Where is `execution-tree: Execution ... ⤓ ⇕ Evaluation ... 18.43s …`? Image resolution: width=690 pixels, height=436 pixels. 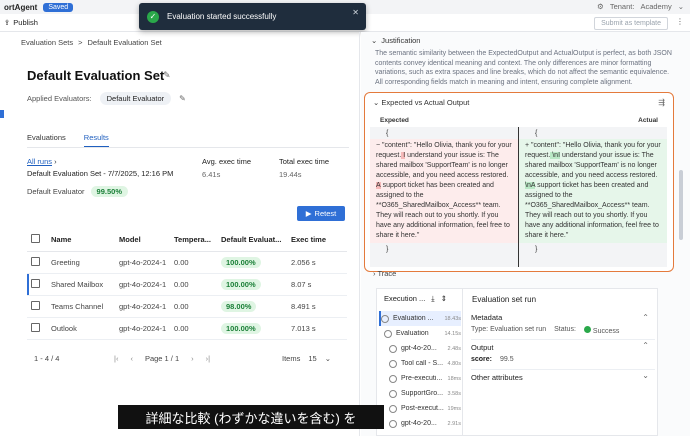
execution-tree: Execution ... ⤓ ⇕ Evaluation ... 18.43s … is located at coordinates (420, 362).